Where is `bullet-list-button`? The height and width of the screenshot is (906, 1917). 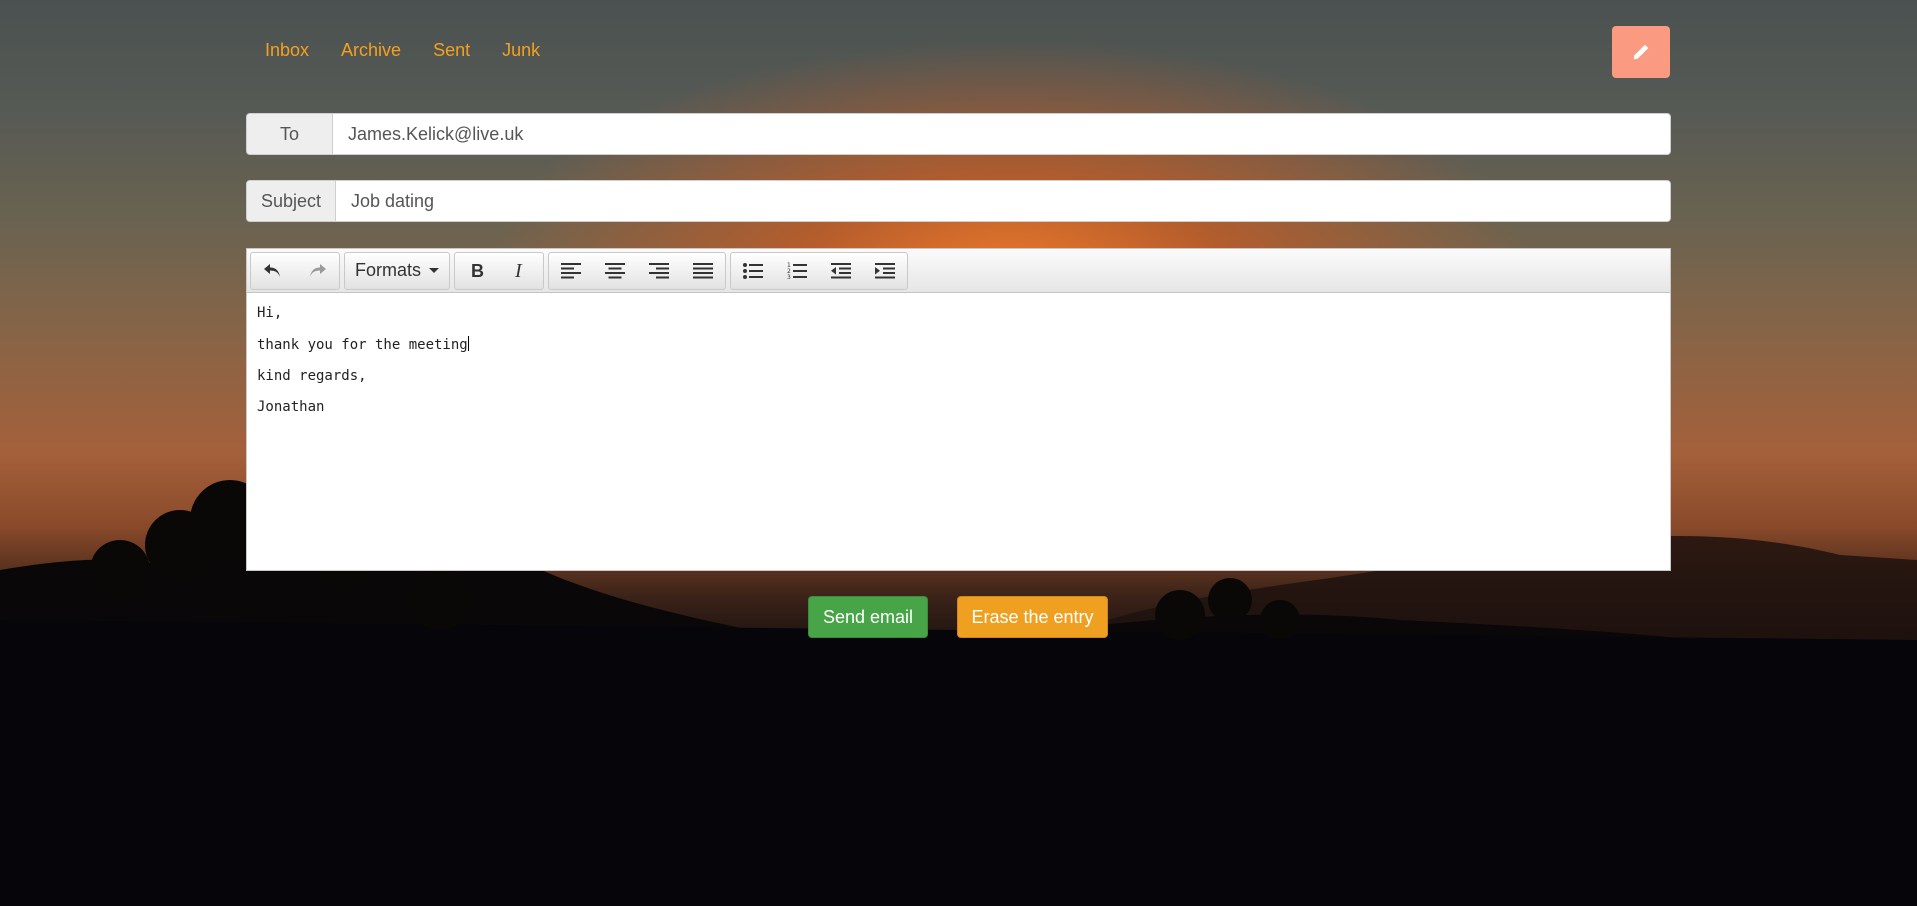
bullet-list-button is located at coordinates (753, 271).